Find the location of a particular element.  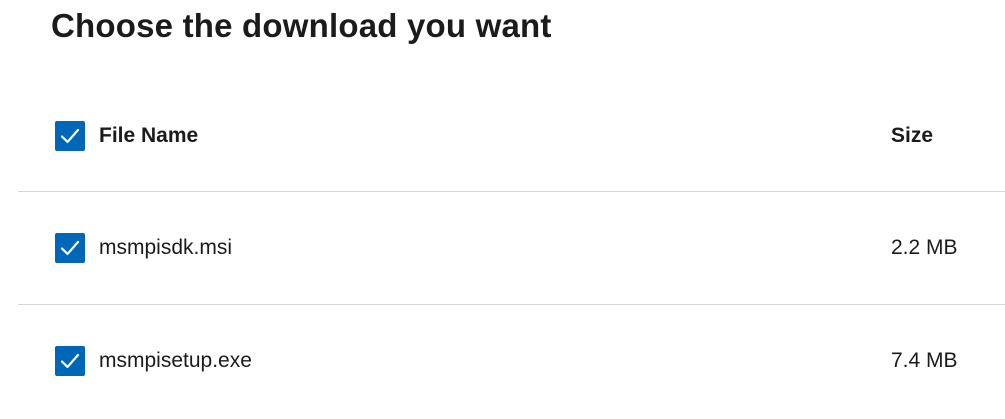

file-checkbox-msmpisetup is located at coordinates (70, 361).